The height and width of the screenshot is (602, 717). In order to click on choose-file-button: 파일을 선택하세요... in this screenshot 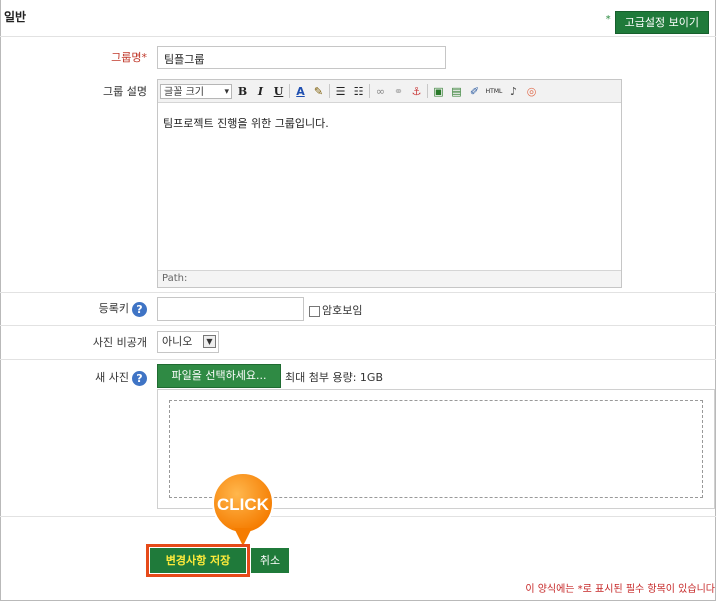, I will do `click(219, 376)`.